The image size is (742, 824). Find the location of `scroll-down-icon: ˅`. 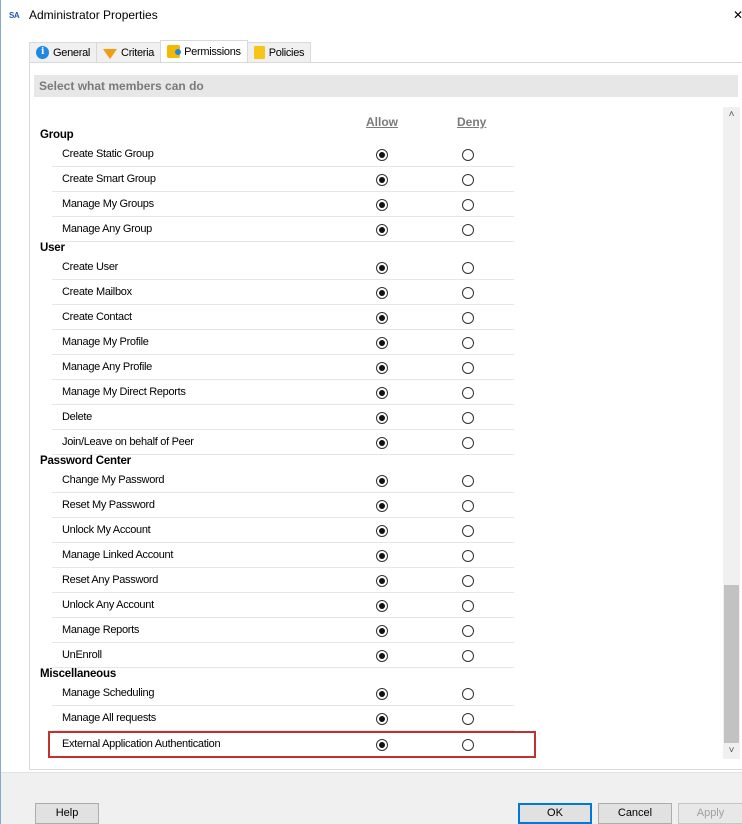

scroll-down-icon: ˅ is located at coordinates (731, 751).